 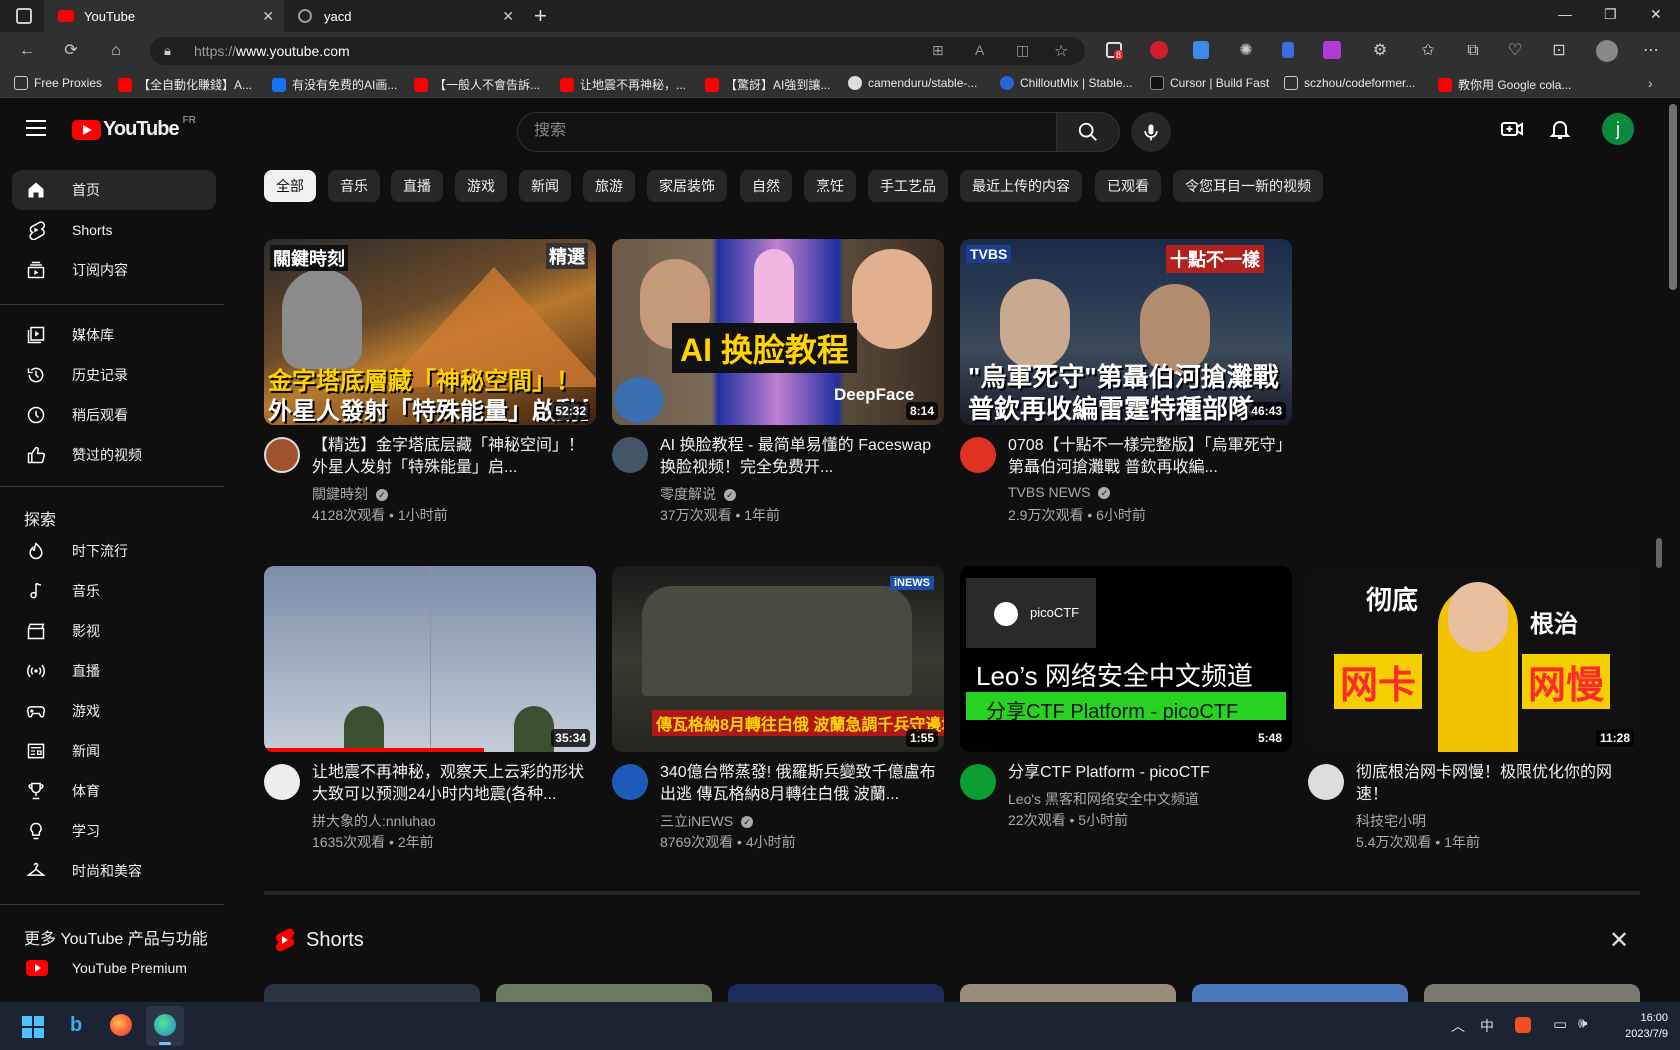 I want to click on sidebar-item-liked: 赞过的视频, so click(x=114, y=455).